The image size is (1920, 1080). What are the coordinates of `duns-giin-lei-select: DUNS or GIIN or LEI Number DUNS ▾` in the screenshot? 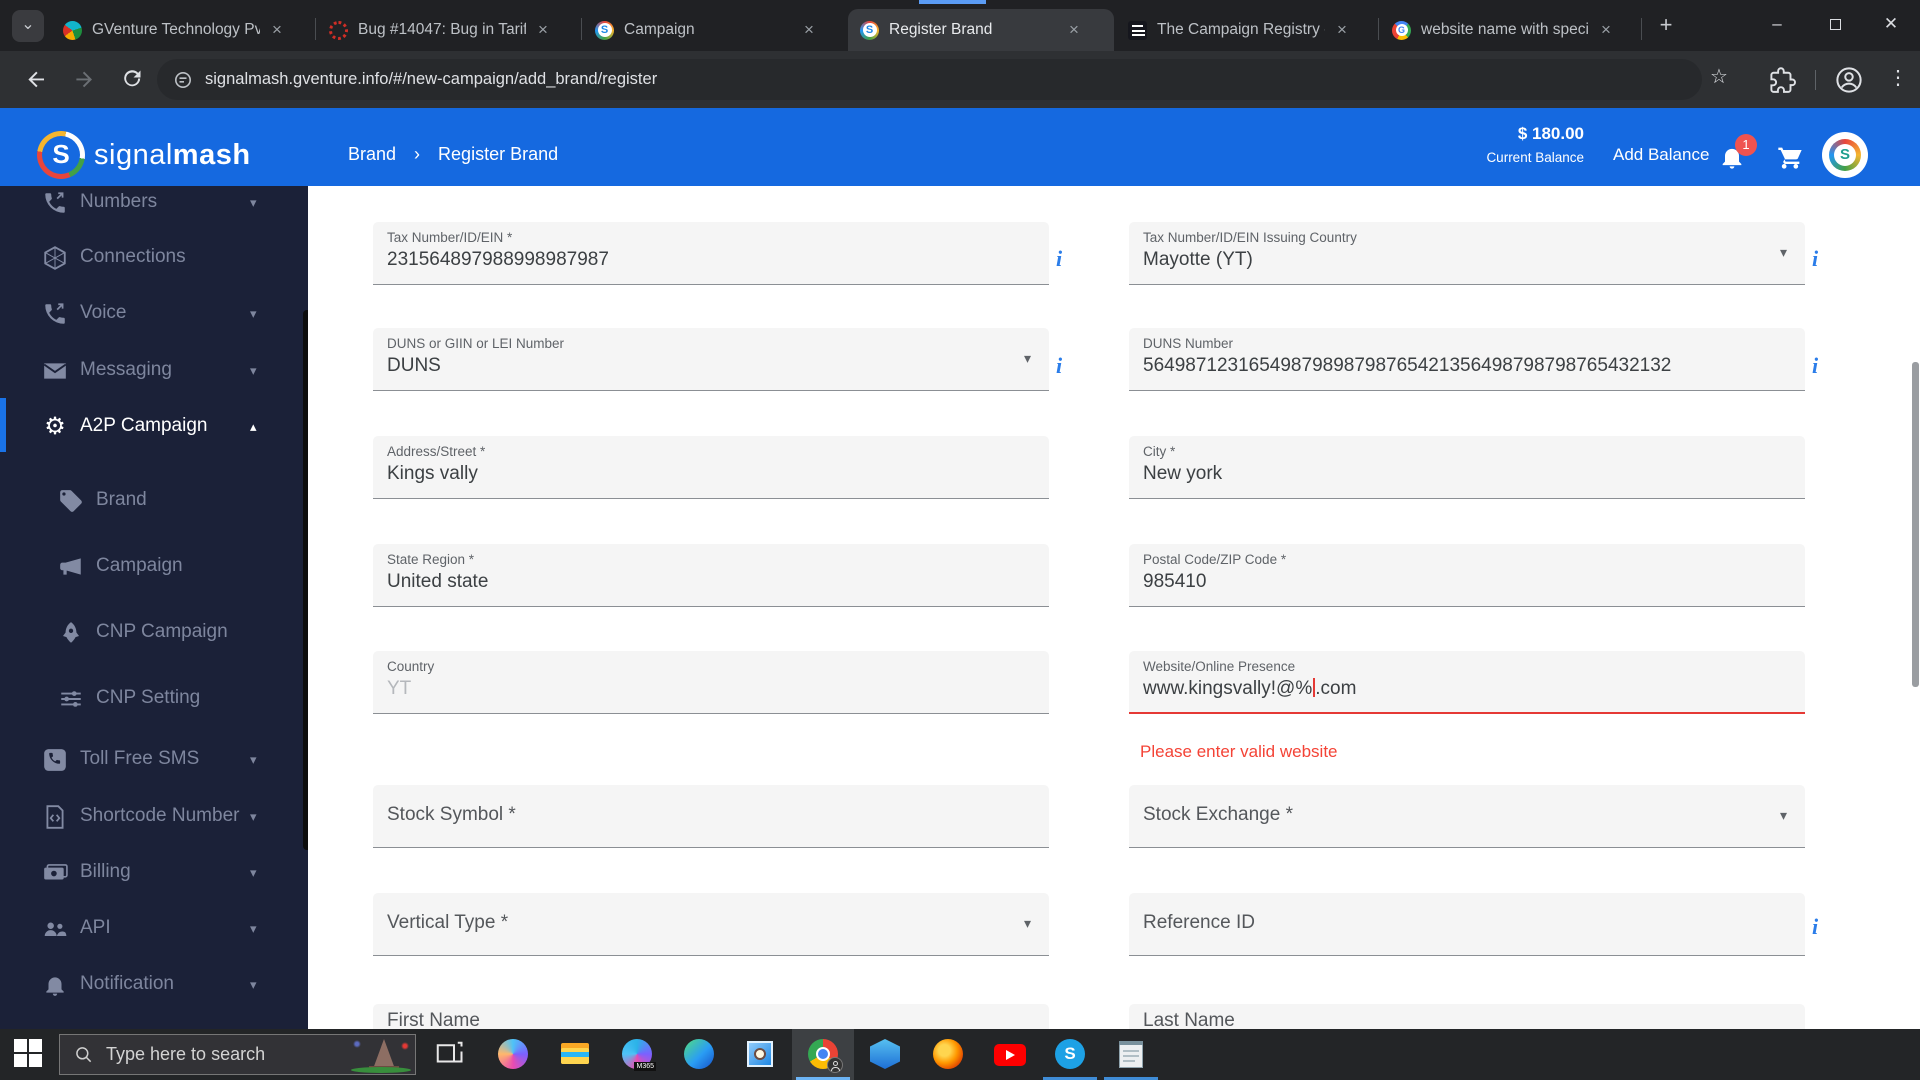 It's located at (711, 359).